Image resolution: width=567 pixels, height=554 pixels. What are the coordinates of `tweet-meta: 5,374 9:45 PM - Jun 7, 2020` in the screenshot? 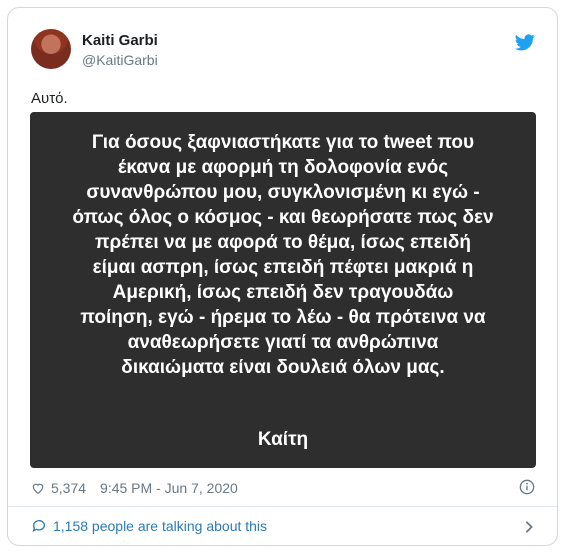 It's located at (134, 488).